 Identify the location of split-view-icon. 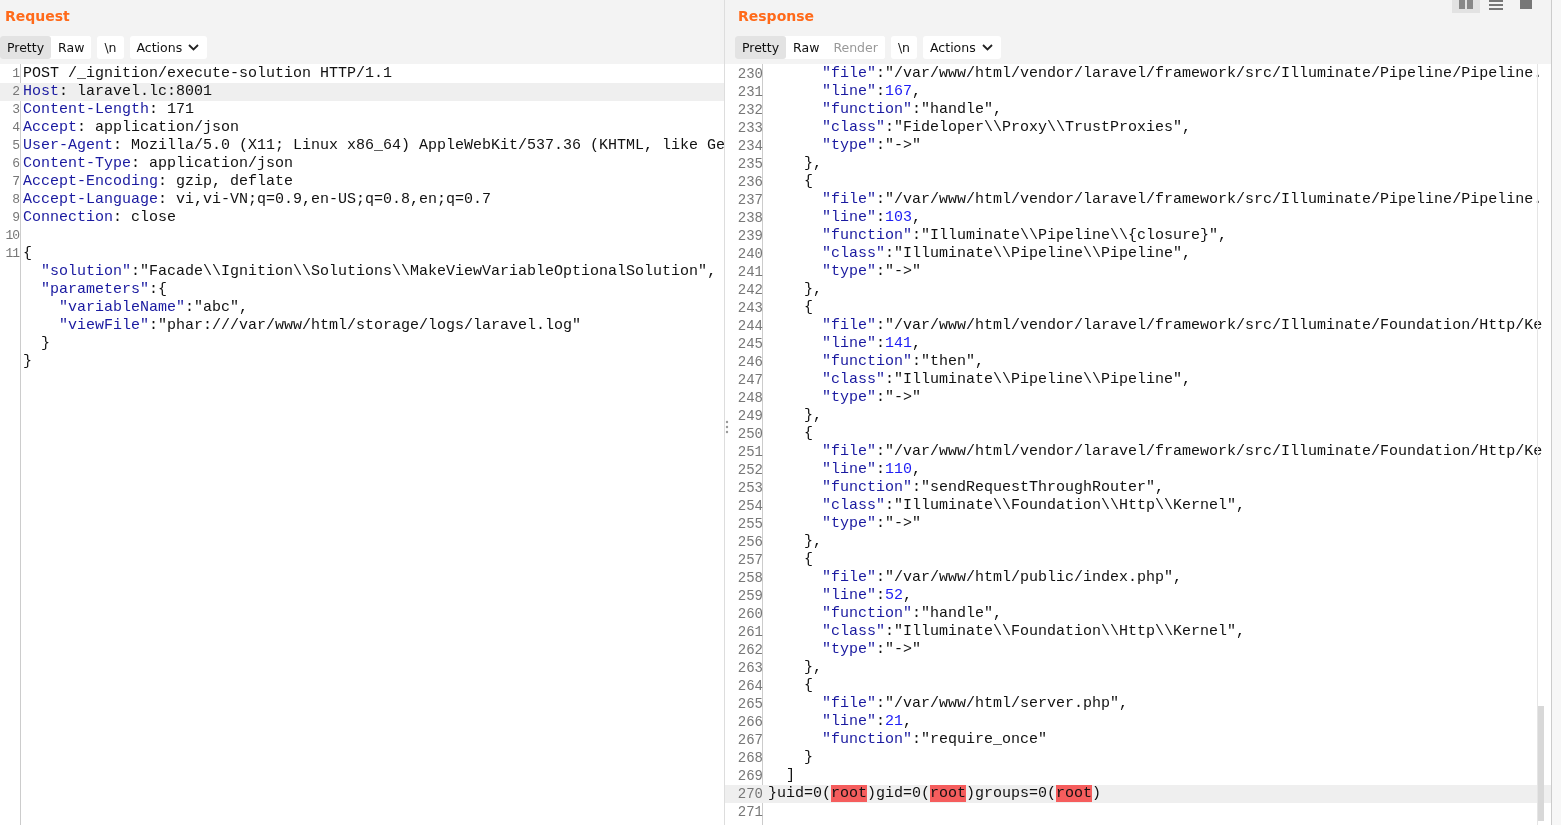
(1466, 6).